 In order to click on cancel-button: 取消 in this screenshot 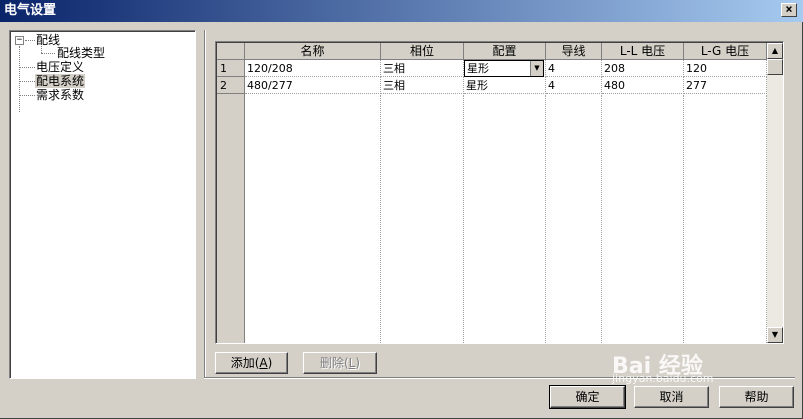, I will do `click(671, 397)`.